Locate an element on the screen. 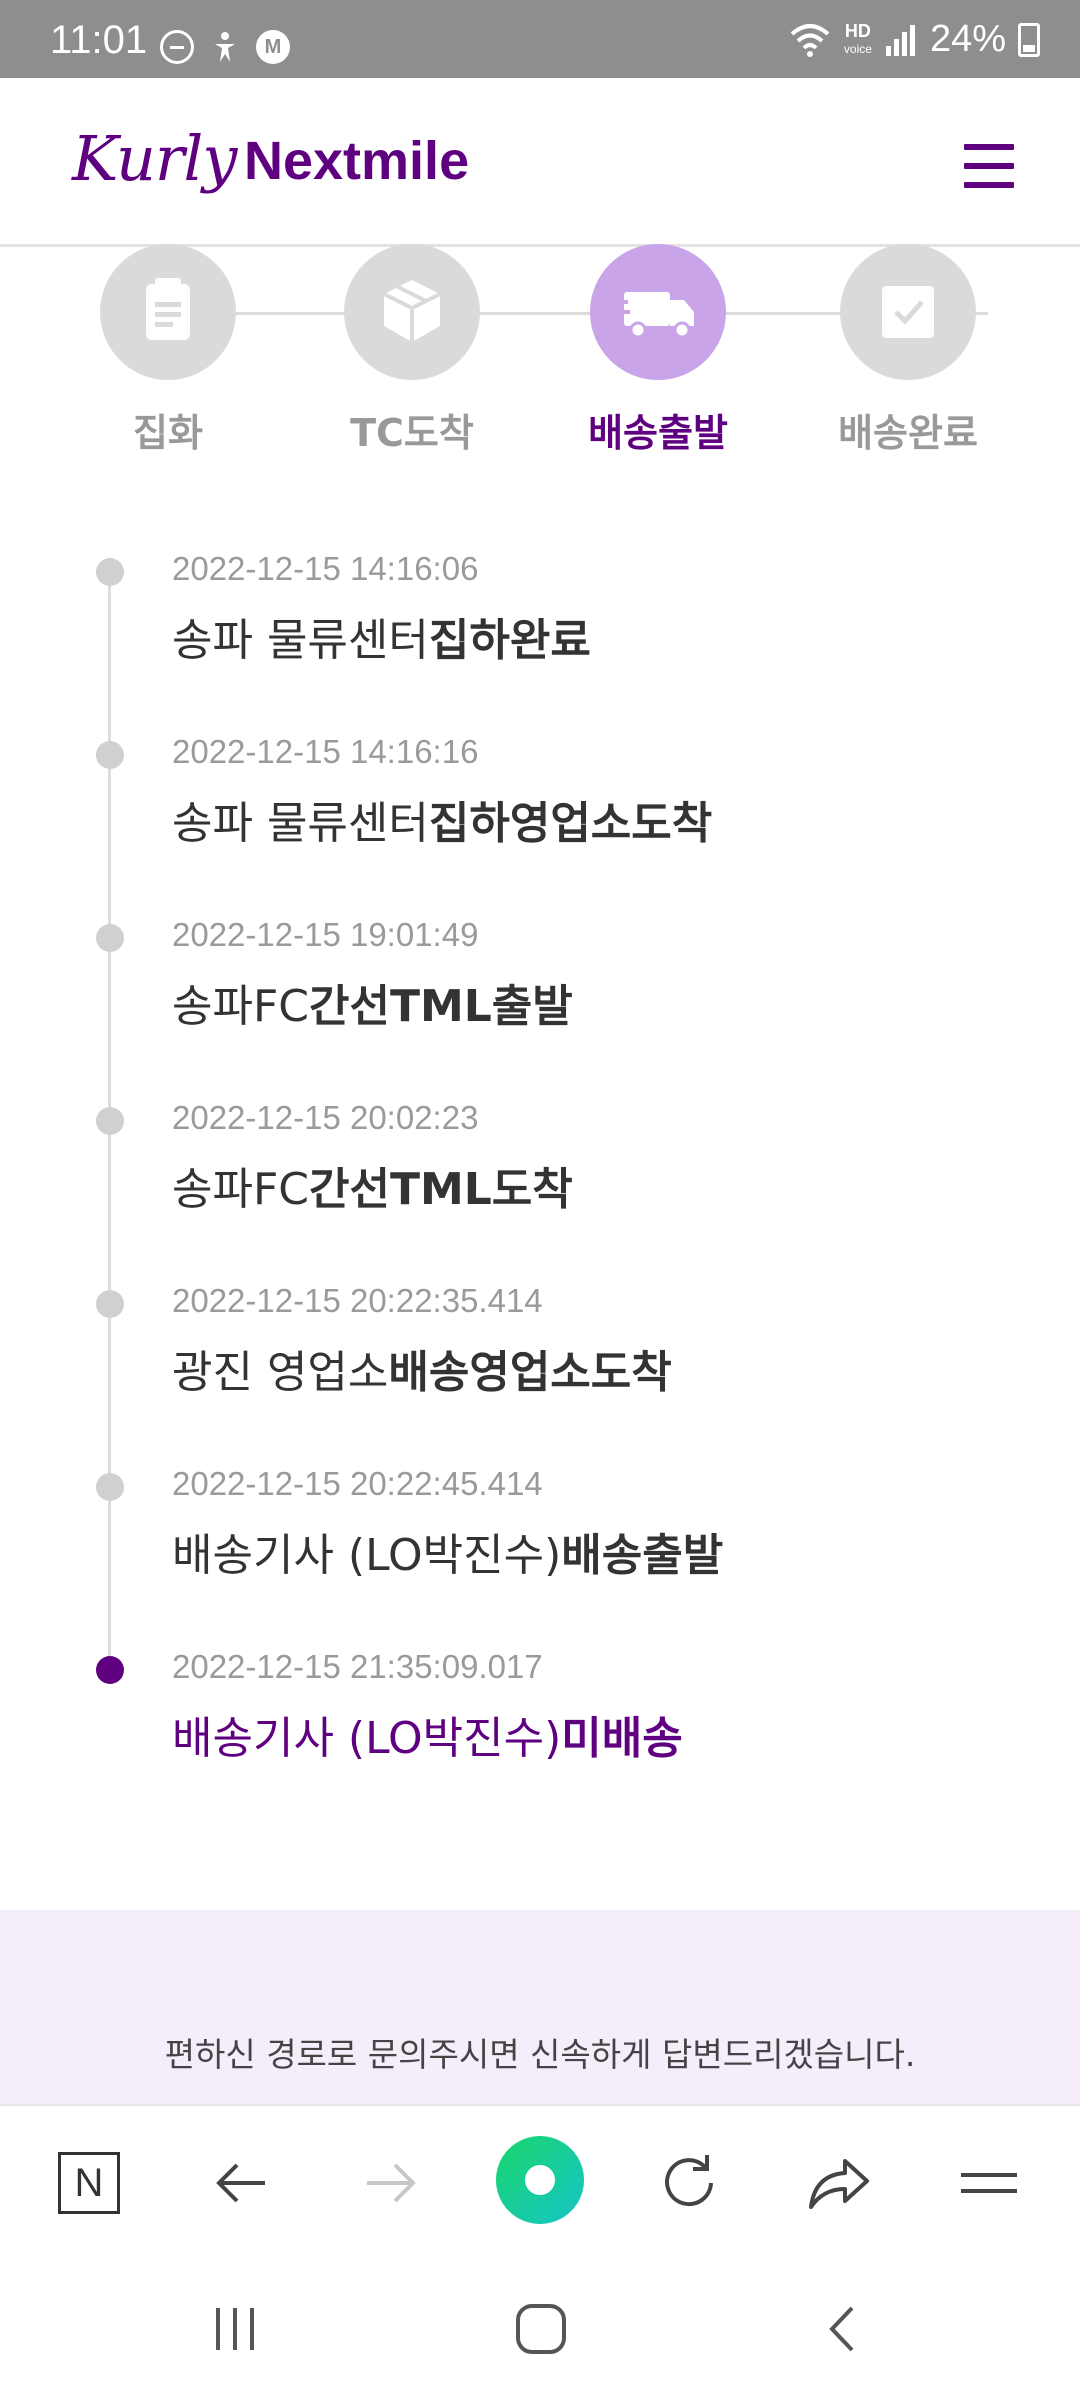 This screenshot has height=2400, width=1080. timeline-text: 송파FC간선TML출발 is located at coordinates (372, 1006).